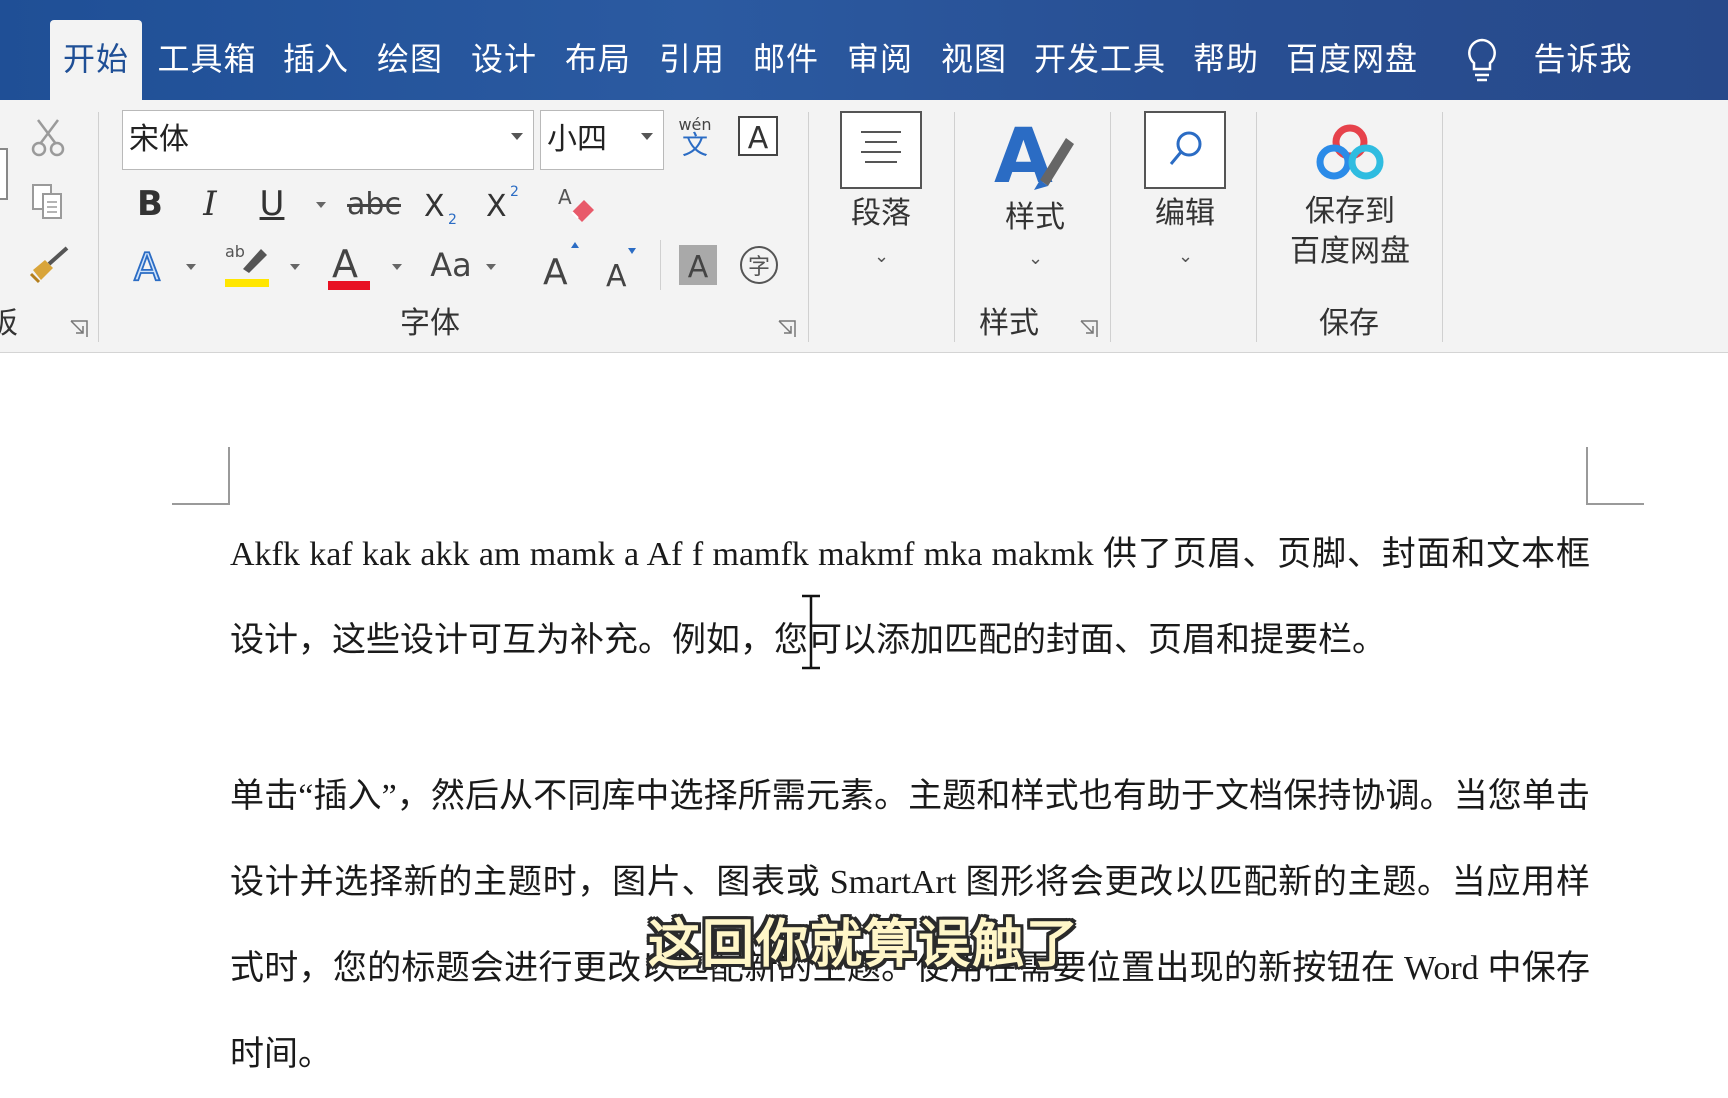  Describe the element at coordinates (328, 140) in the screenshot. I see `font-name-combo: 宋体` at that location.